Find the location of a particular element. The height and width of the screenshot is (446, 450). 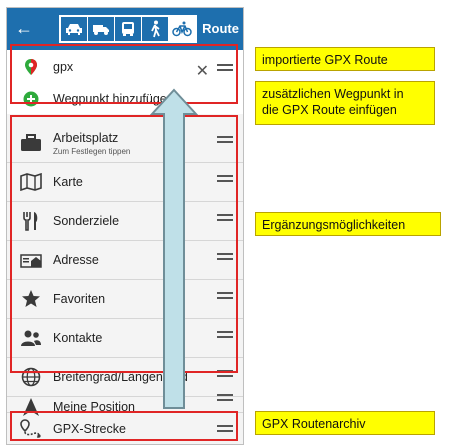

annotation-arrow is located at coordinates (174, 248).